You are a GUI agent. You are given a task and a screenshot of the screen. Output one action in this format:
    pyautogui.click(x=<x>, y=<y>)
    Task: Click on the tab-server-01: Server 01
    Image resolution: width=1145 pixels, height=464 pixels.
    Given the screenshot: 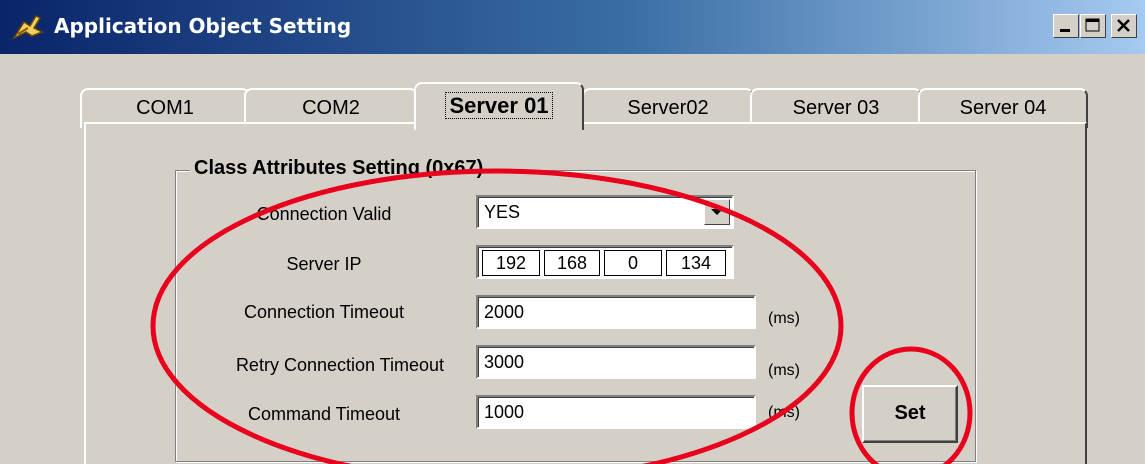 What is the action you would take?
    pyautogui.click(x=499, y=106)
    